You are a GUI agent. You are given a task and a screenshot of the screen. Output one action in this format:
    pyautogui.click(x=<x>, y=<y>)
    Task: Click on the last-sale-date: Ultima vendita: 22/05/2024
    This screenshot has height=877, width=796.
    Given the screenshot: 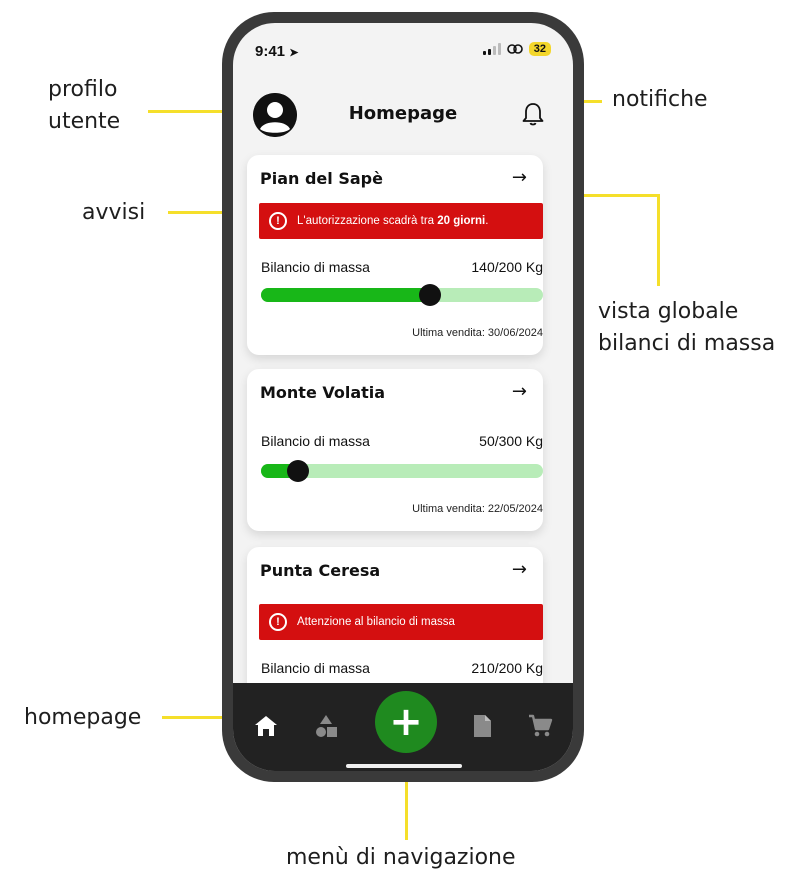 What is the action you would take?
    pyautogui.click(x=477, y=509)
    